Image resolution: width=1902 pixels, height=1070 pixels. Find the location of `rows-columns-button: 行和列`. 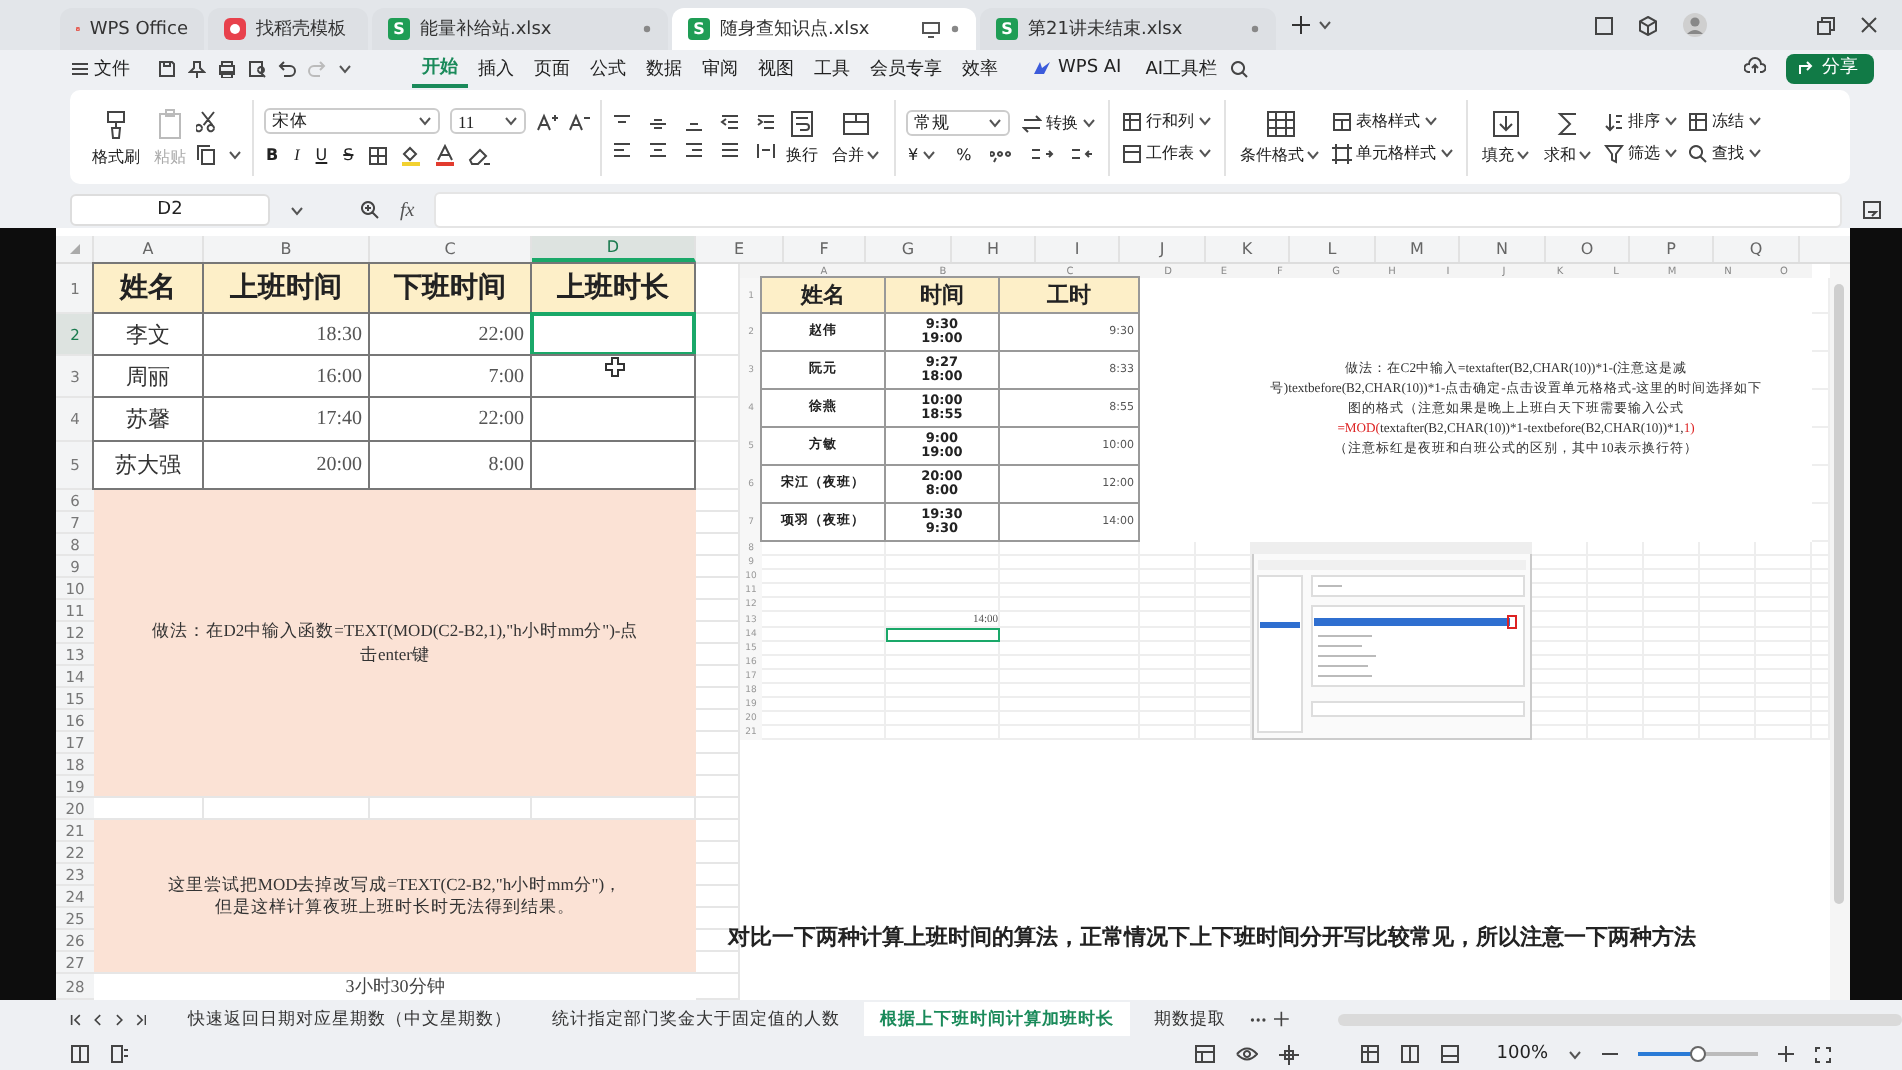

rows-columns-button: 行和列 is located at coordinates (1167, 121).